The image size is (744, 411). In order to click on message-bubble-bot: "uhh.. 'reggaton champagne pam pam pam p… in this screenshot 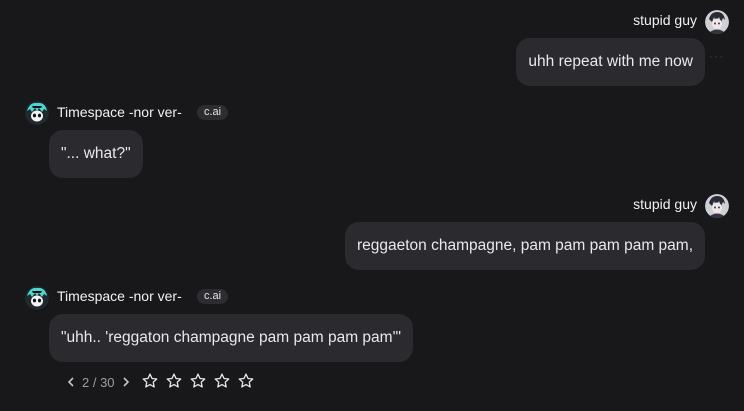, I will do `click(231, 338)`.